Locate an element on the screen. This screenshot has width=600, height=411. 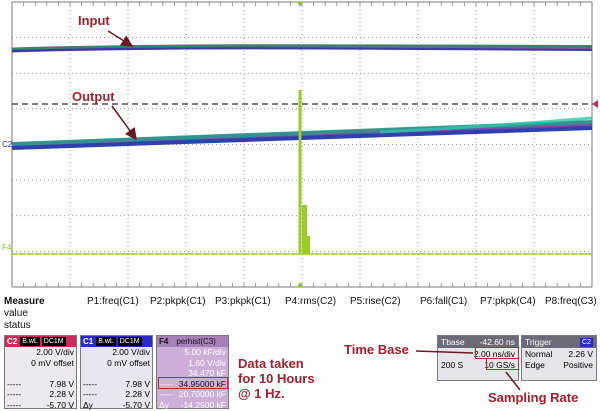
data-note-line: Data taken is located at coordinates (271, 363).